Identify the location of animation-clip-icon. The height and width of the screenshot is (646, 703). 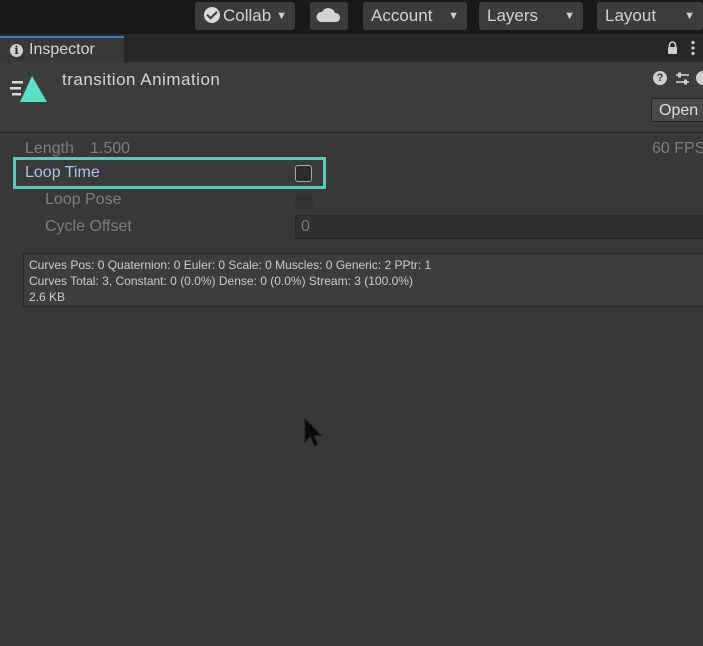
(28, 89).